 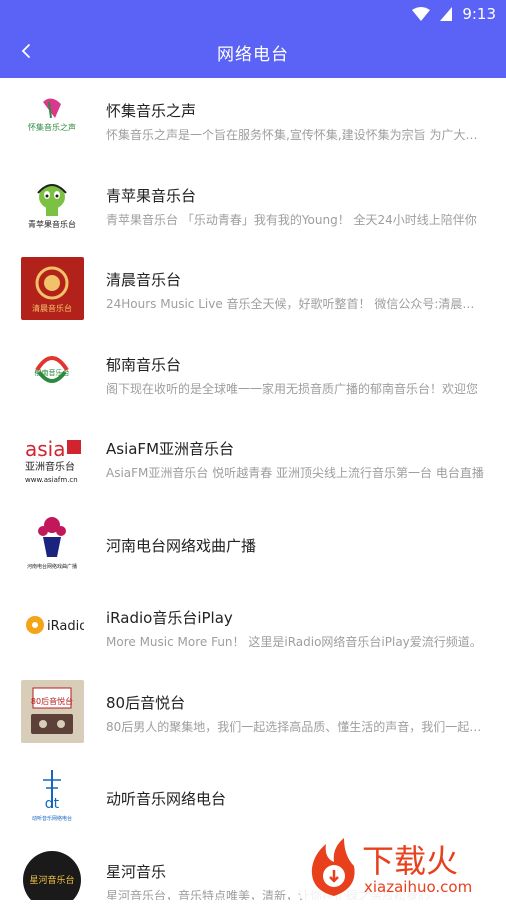 I want to click on station-logo: 星河音乐台, so click(x=52, y=874).